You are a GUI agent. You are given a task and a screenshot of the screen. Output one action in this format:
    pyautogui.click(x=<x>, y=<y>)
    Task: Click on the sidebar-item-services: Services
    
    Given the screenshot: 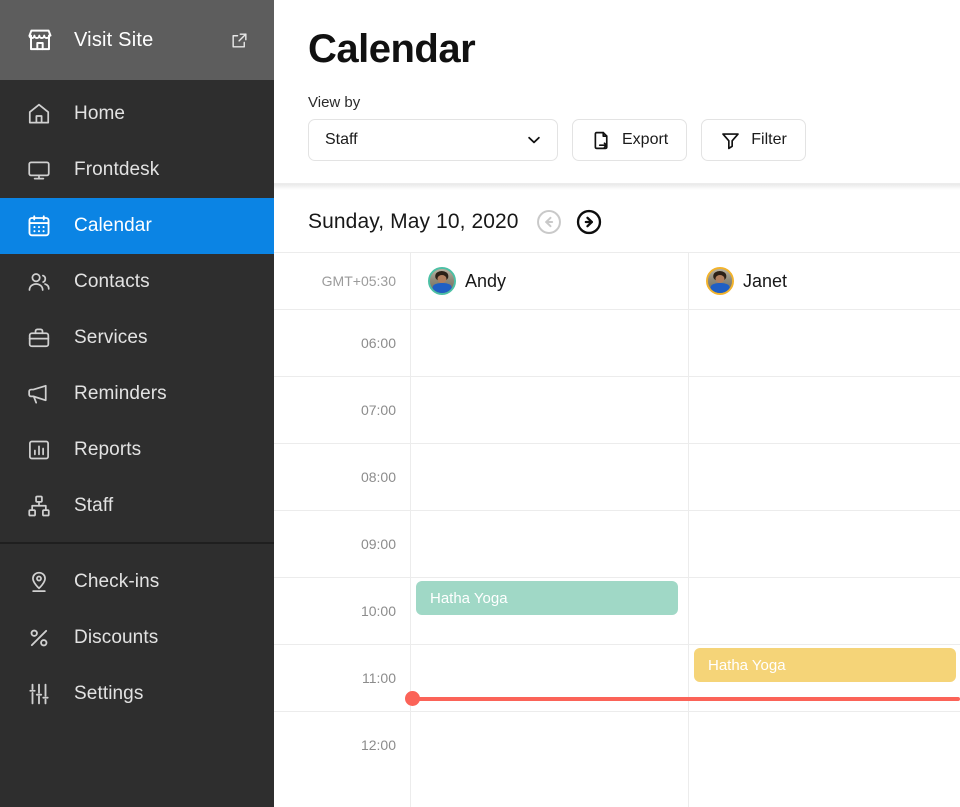 What is the action you would take?
    pyautogui.click(x=137, y=338)
    